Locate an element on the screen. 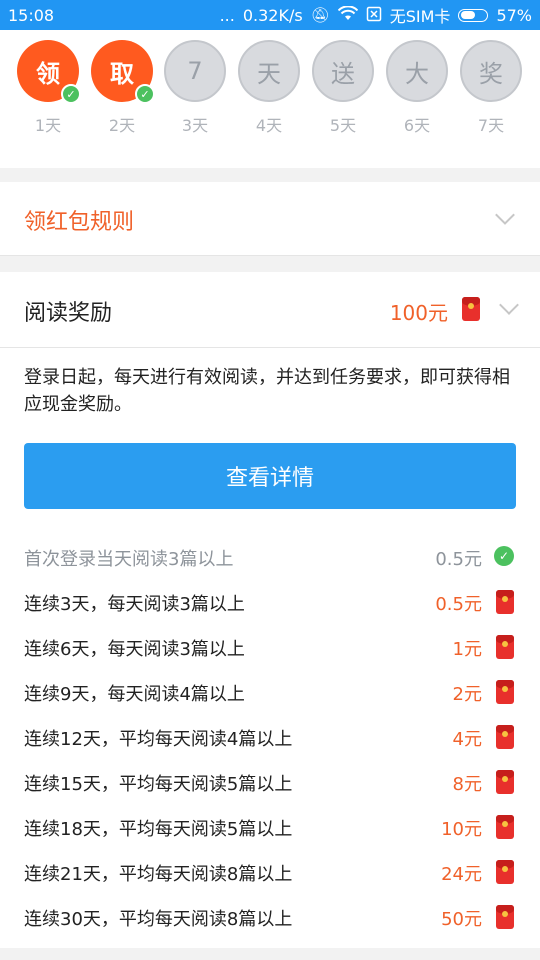 The height and width of the screenshot is (960, 540). checkin-days: 领 ✓ 1天取 ✓ 2天 7 3天天 4天送 5天大 6天奖 7天 is located at coordinates (270, 99).